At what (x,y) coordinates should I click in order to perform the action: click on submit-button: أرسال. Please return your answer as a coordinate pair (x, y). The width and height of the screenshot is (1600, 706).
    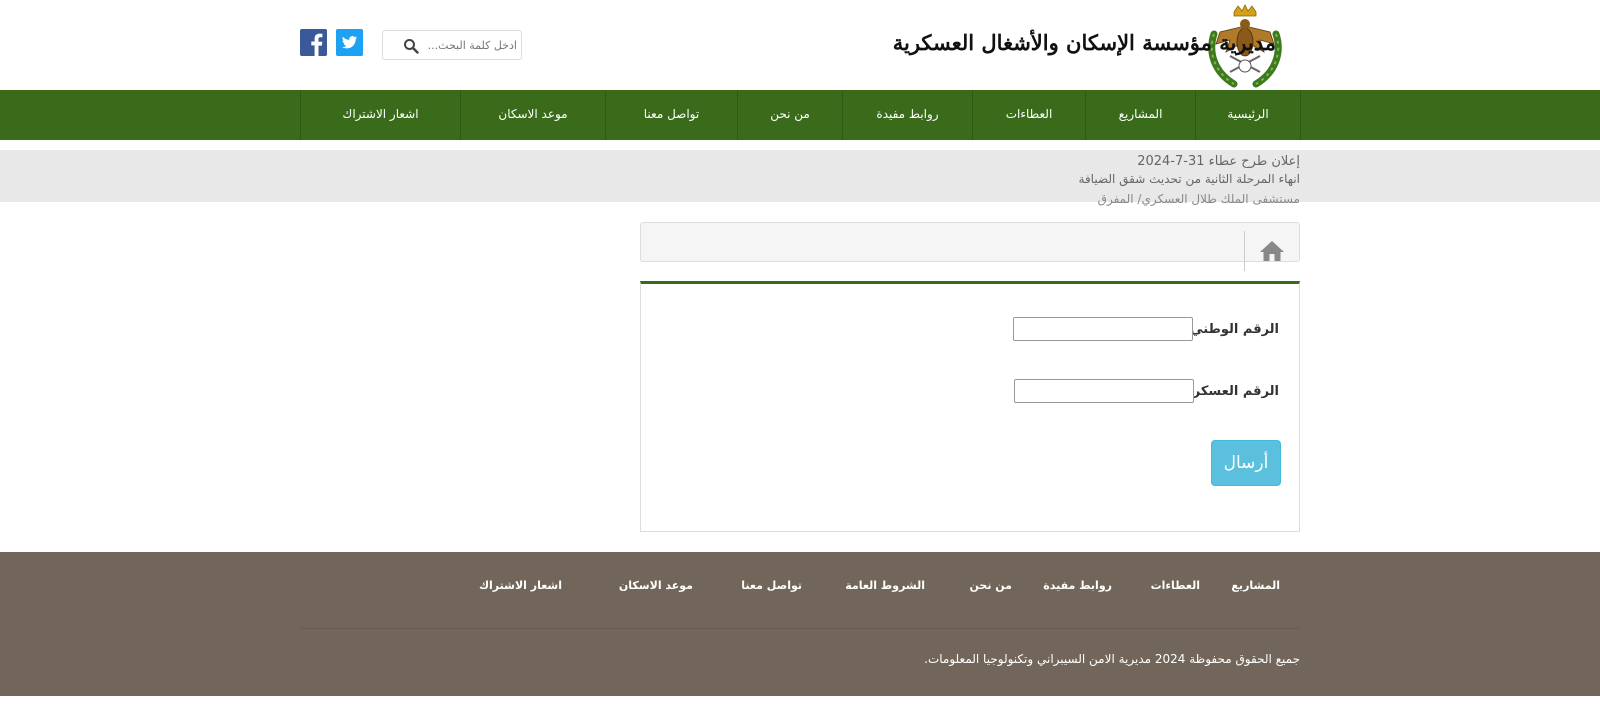
    Looking at the image, I should click on (1246, 463).